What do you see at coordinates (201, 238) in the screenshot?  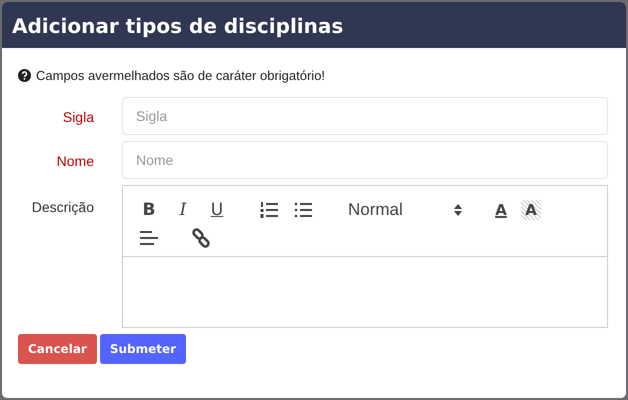 I see `link-icon` at bounding box center [201, 238].